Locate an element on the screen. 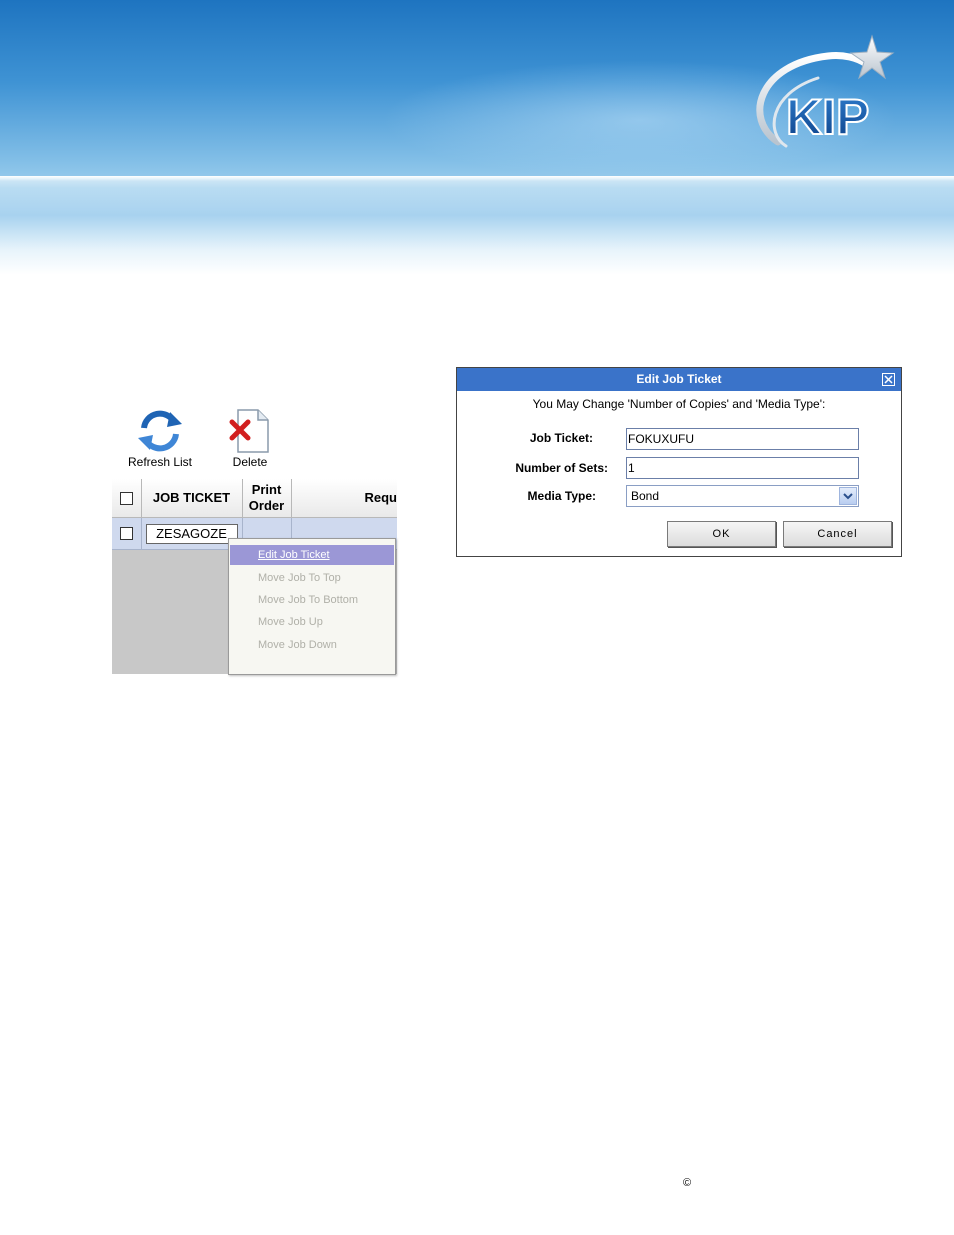 Image resolution: width=954 pixels, height=1235 pixels. print-order-label: Print Order is located at coordinates (266, 497).